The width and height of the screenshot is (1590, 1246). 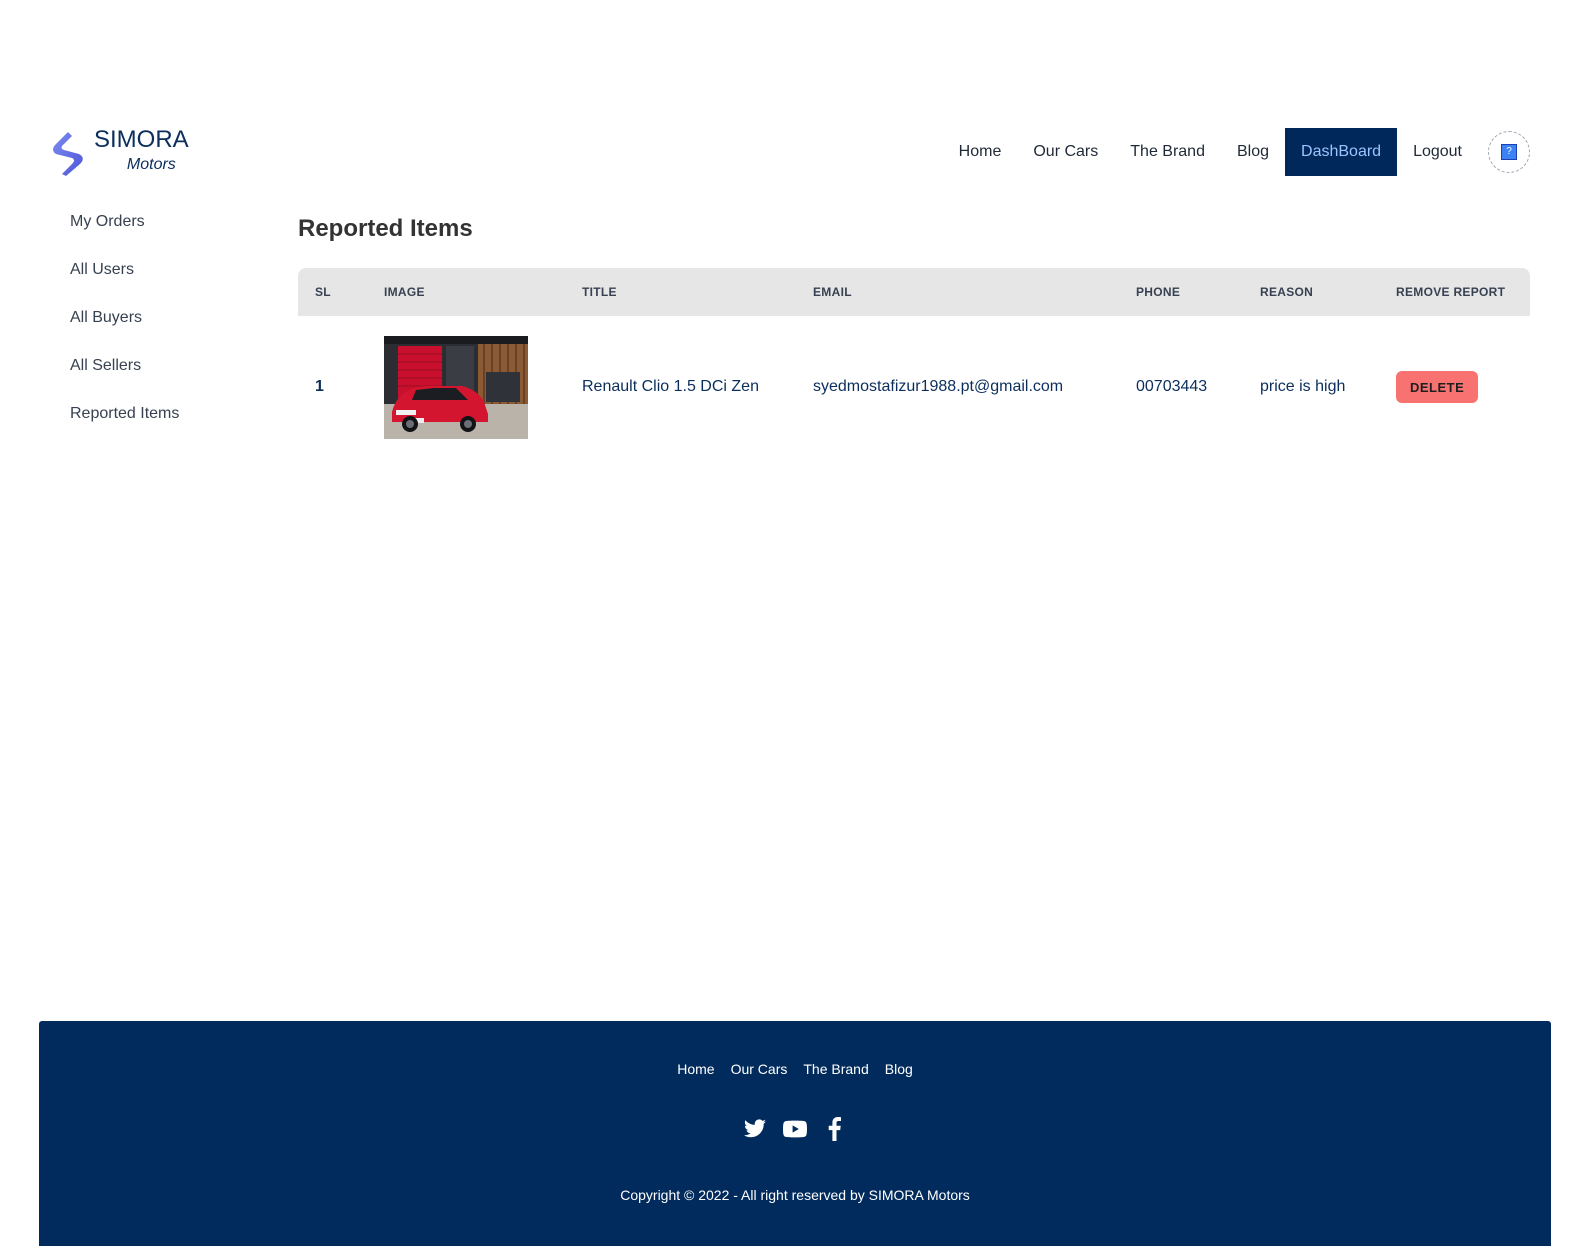 What do you see at coordinates (404, 292) in the screenshot?
I see `column-header-image: IMAGE` at bounding box center [404, 292].